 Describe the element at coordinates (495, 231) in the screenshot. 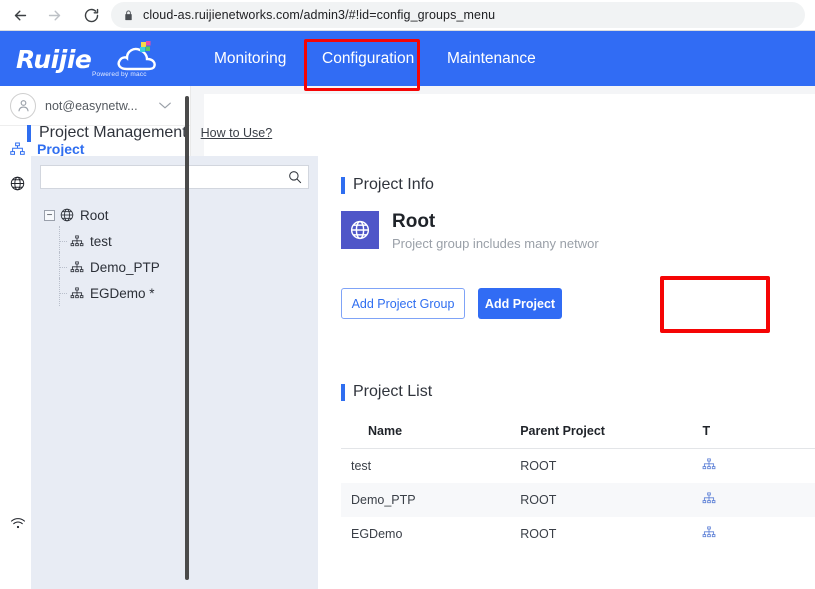

I see `project-info-texts: Root Project group includes many networ` at that location.